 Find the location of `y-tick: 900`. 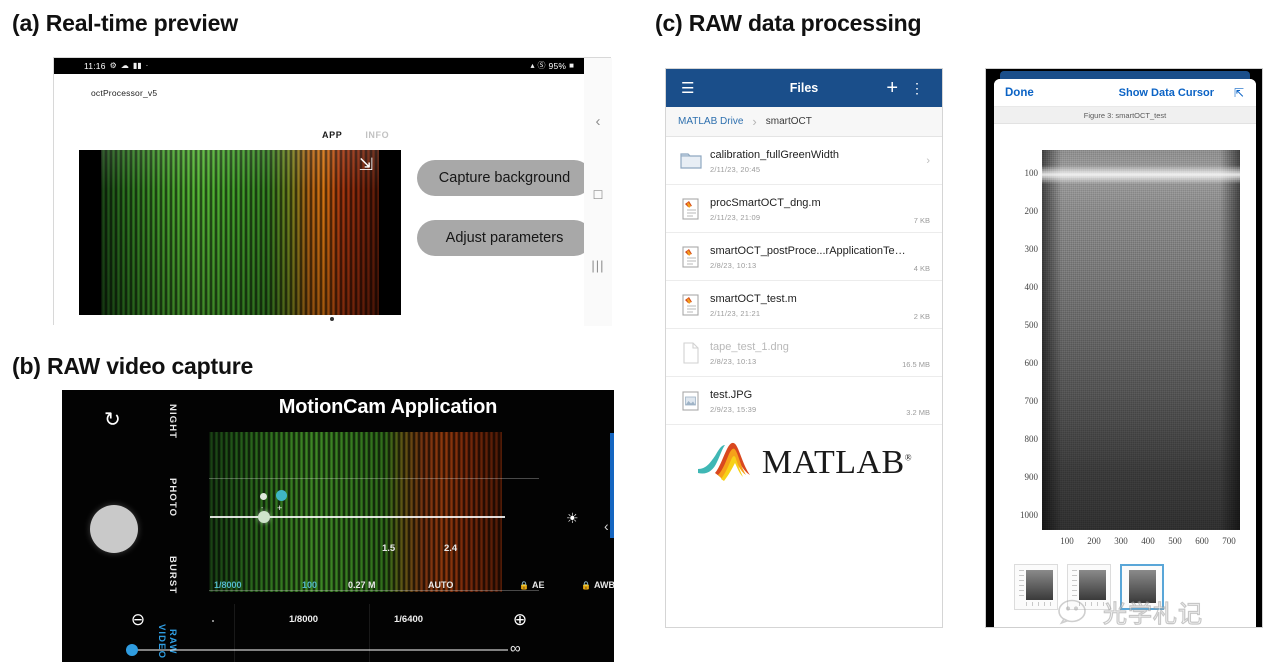

y-tick: 900 is located at coordinates (1031, 477).